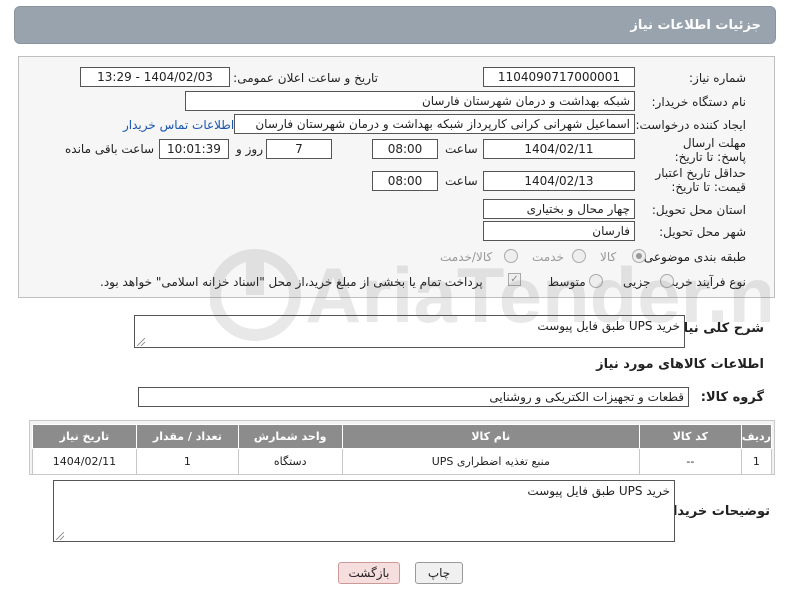  Describe the element at coordinates (608, 257) in the screenshot. I see `category-option-goods: کالا` at that location.